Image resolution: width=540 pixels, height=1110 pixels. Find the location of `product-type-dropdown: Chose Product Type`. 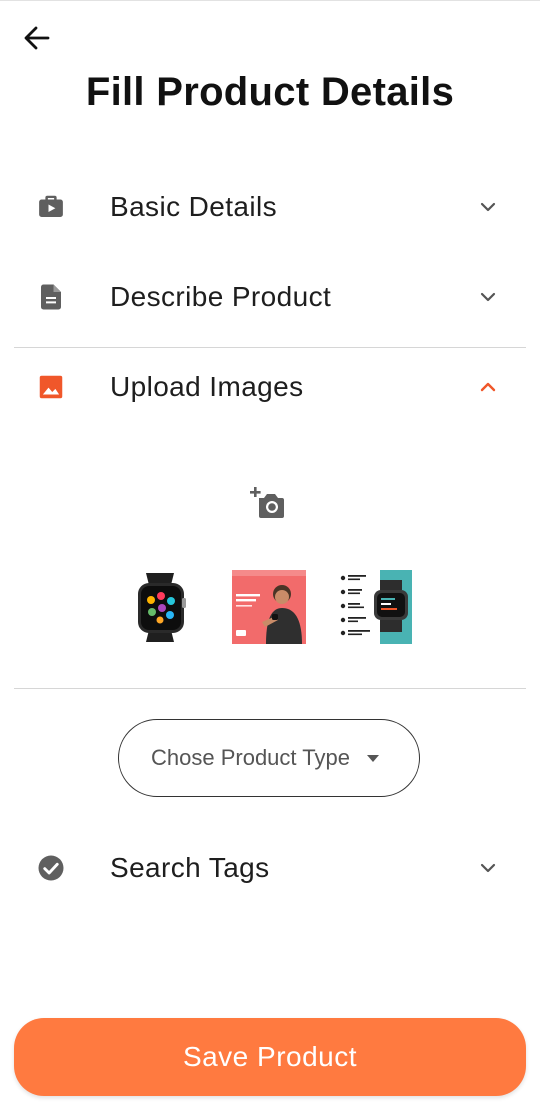

product-type-dropdown: Chose Product Type is located at coordinates (269, 758).